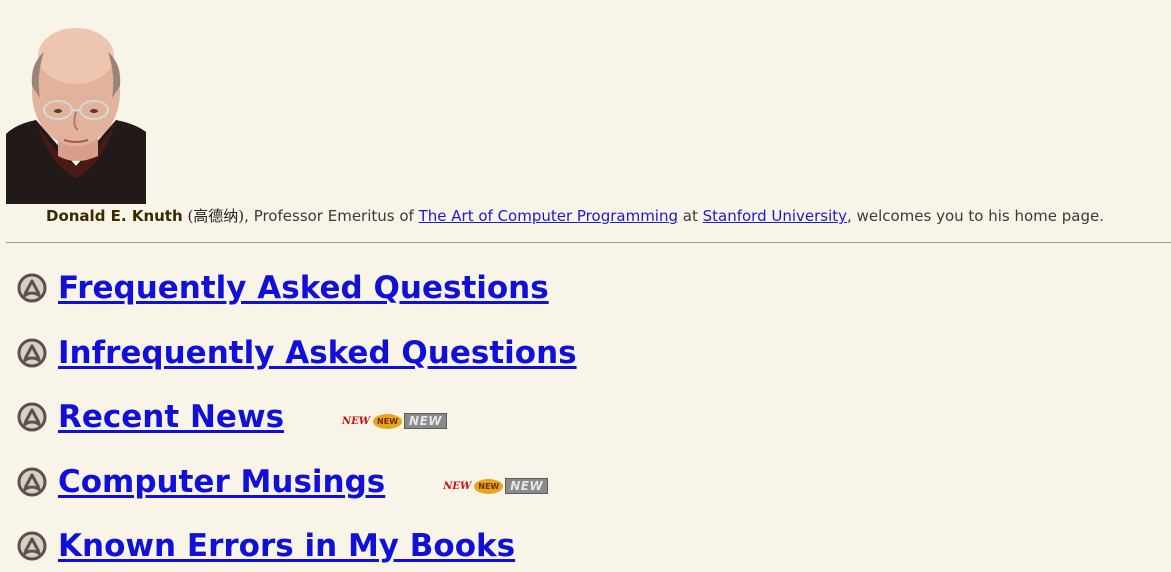 Image resolution: width=1171 pixels, height=572 pixels. What do you see at coordinates (775, 216) in the screenshot?
I see `stanford-link: Stanford University` at bounding box center [775, 216].